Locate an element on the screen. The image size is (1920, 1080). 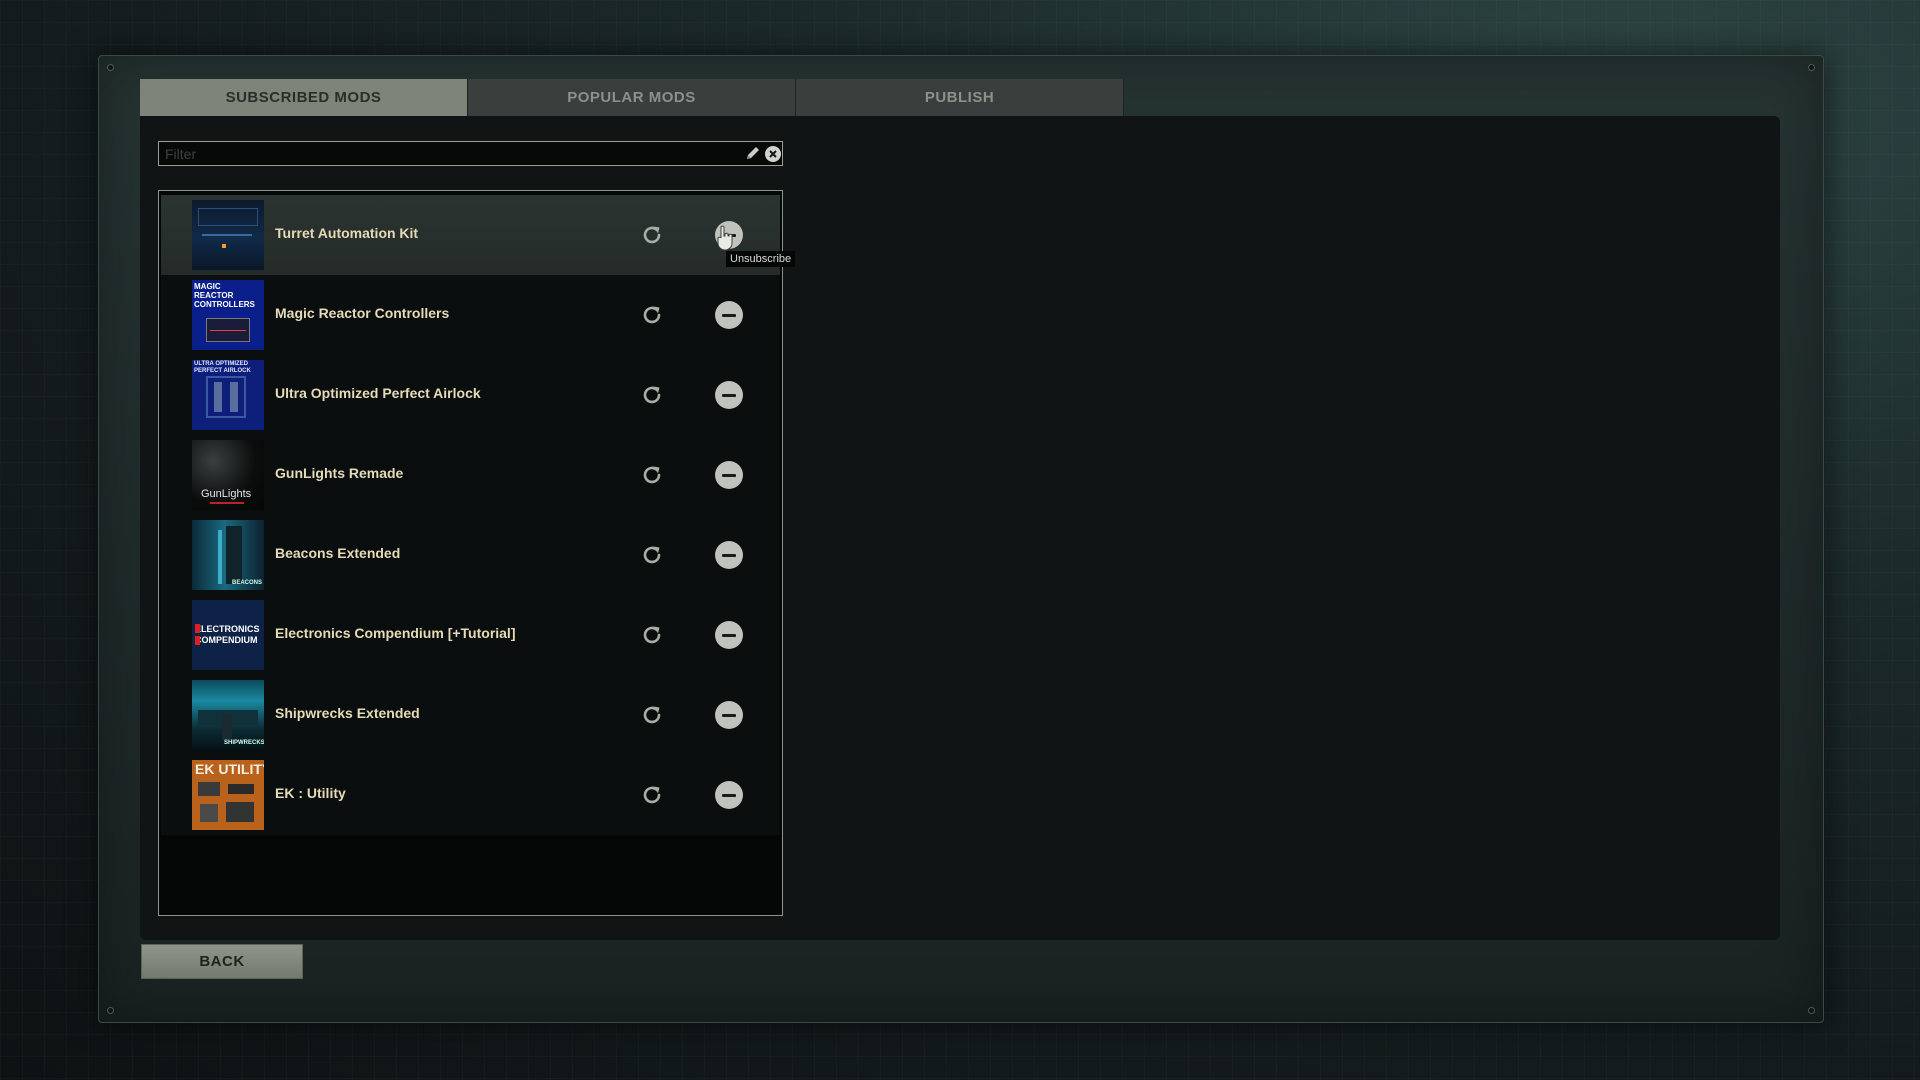
back-button: BACK is located at coordinates (222, 961).